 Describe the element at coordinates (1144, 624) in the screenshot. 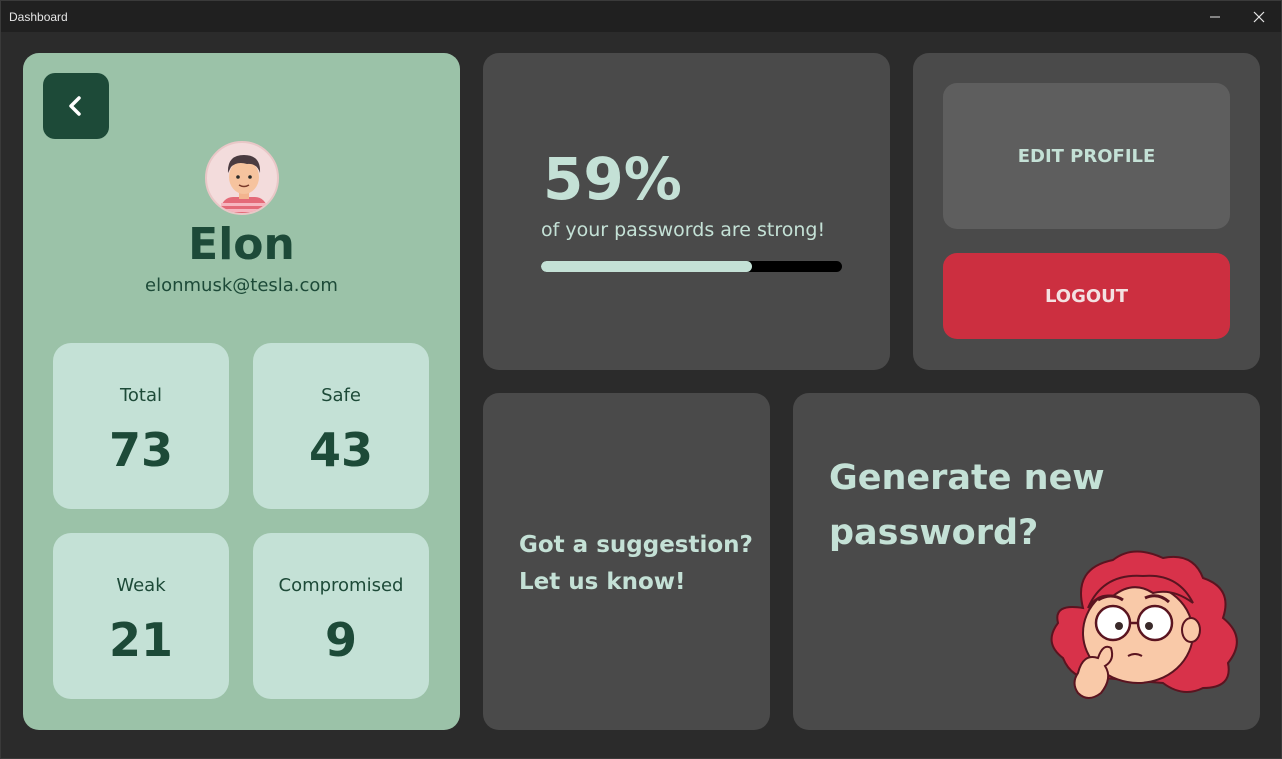

I see `thinking-girl-illustration` at that location.